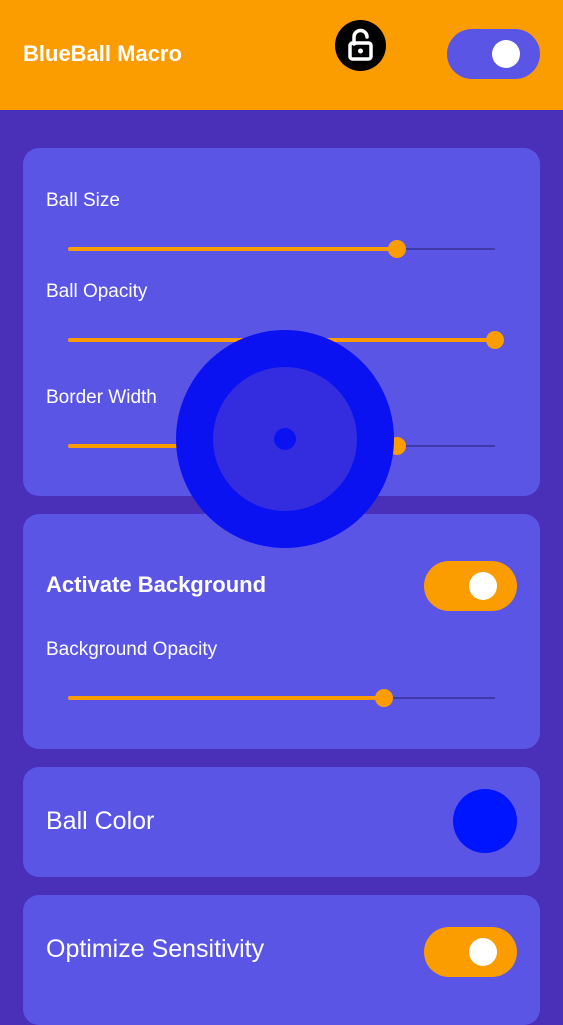 Image resolution: width=563 pixels, height=1025 pixels. What do you see at coordinates (281, 249) in the screenshot?
I see `ball-size-slider` at bounding box center [281, 249].